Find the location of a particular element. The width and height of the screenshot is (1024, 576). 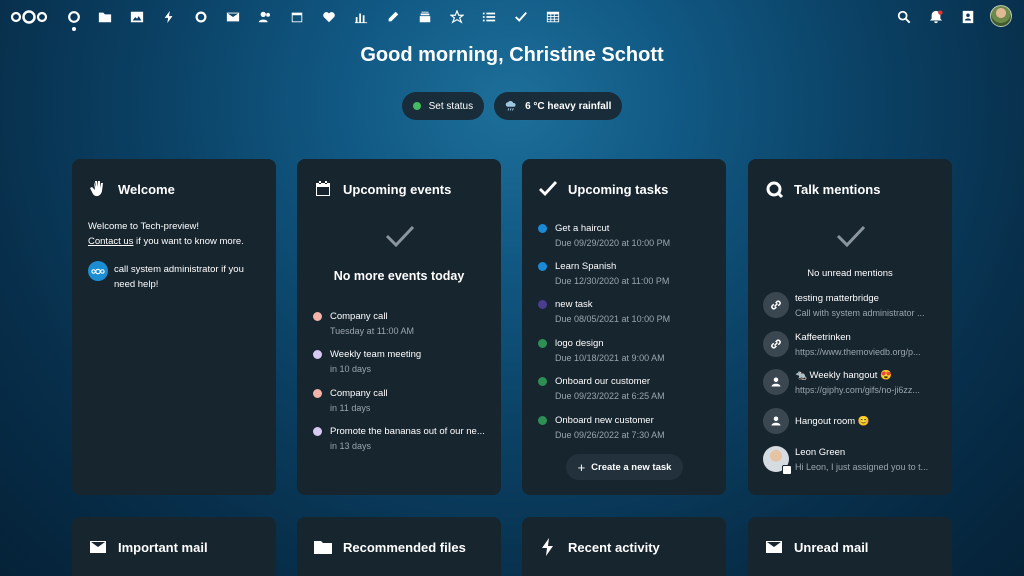

tables-app-icon is located at coordinates (553, 17).